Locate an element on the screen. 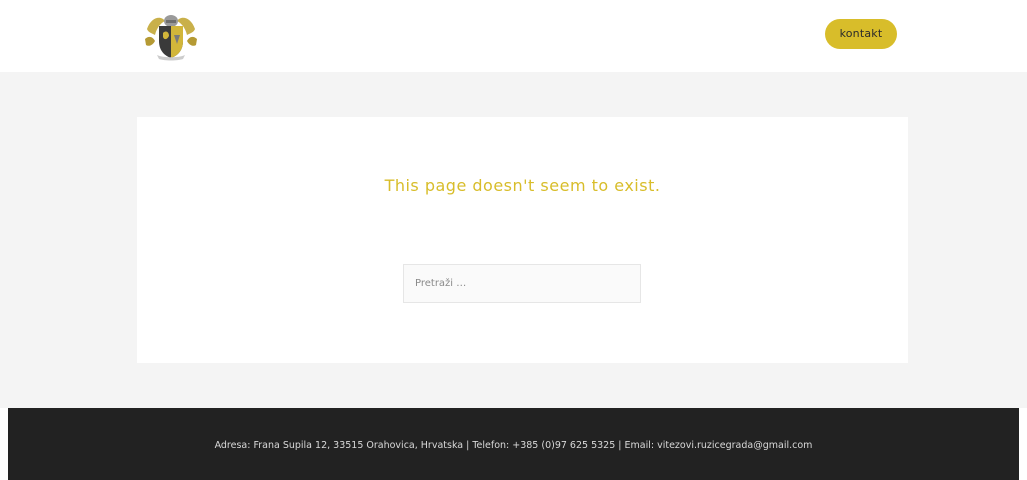 This screenshot has width=1027, height=480. search-input is located at coordinates (522, 283).